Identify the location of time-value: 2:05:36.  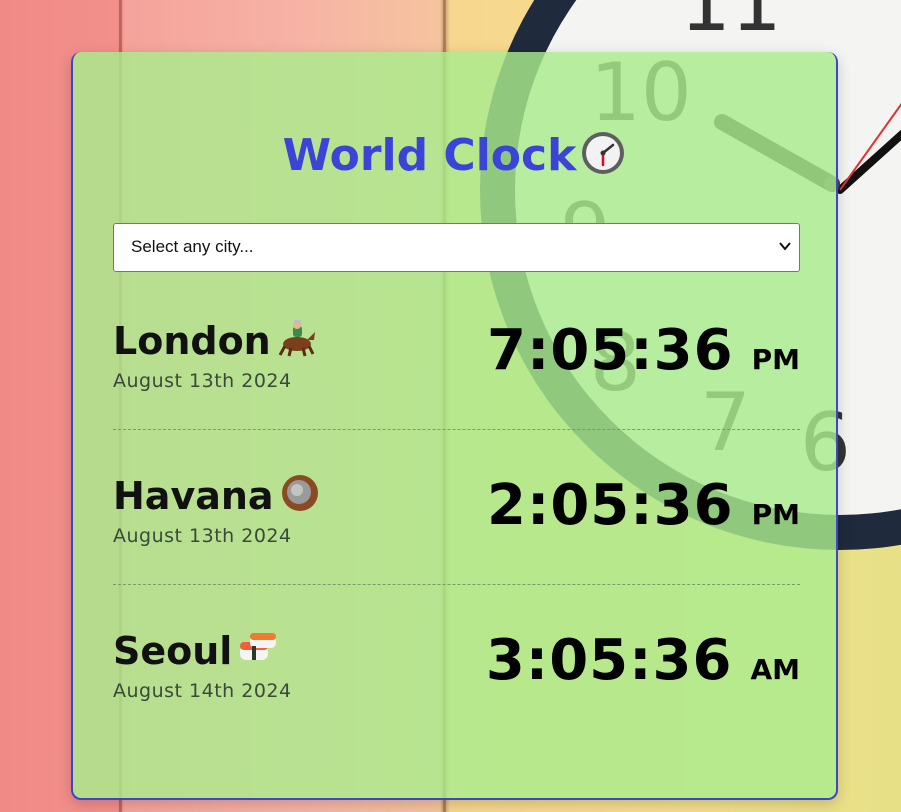
(610, 505).